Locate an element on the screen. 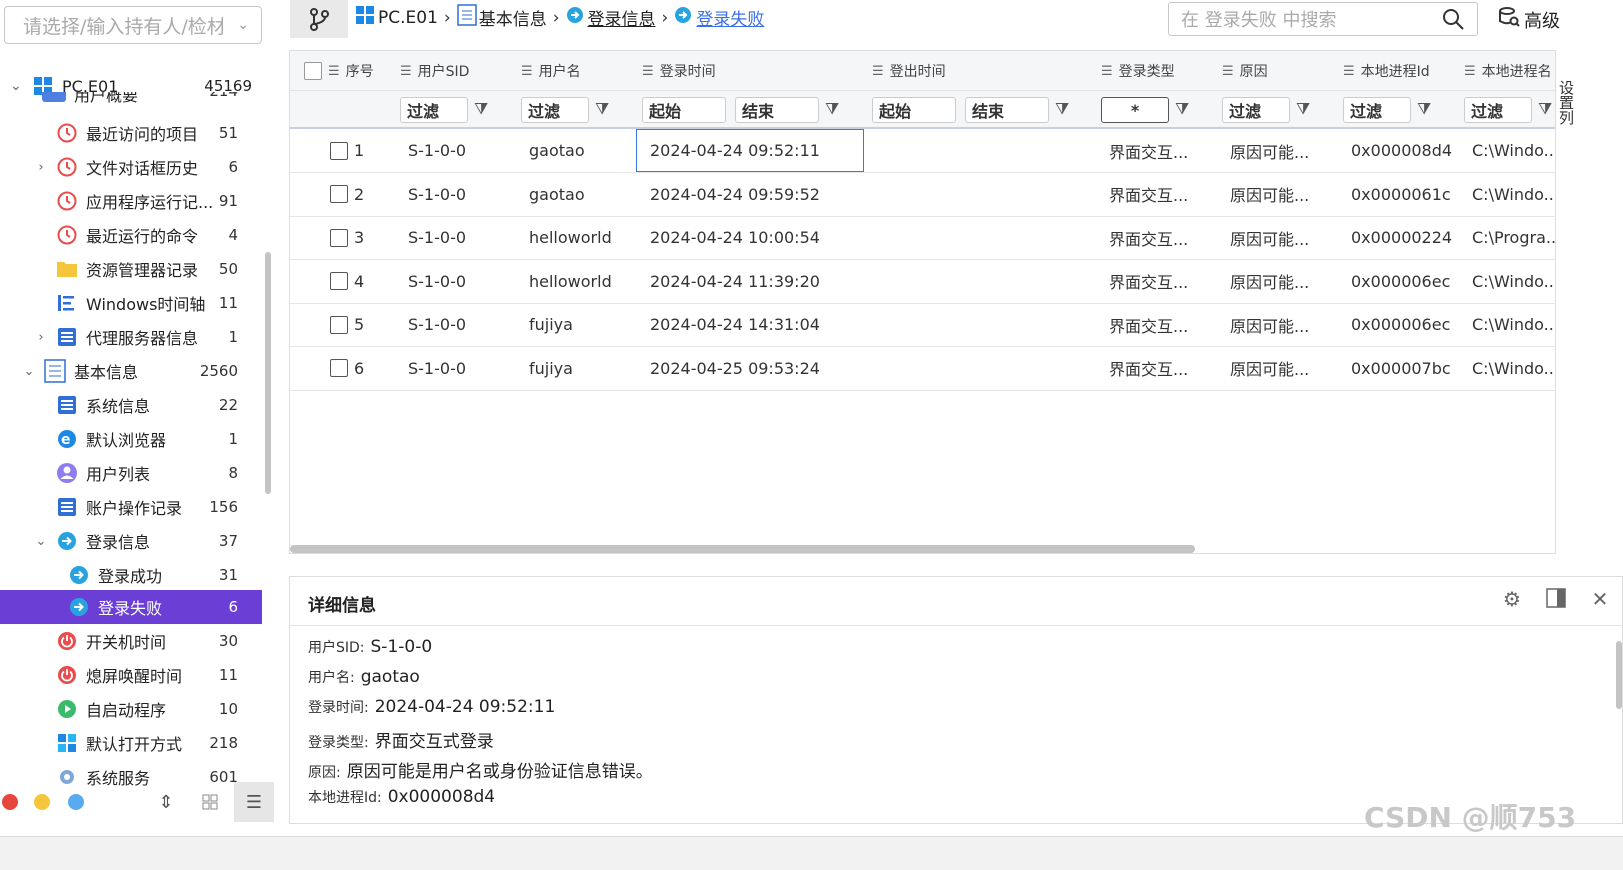 The width and height of the screenshot is (1623, 870). detail-field-value: gaotao is located at coordinates (390, 677).